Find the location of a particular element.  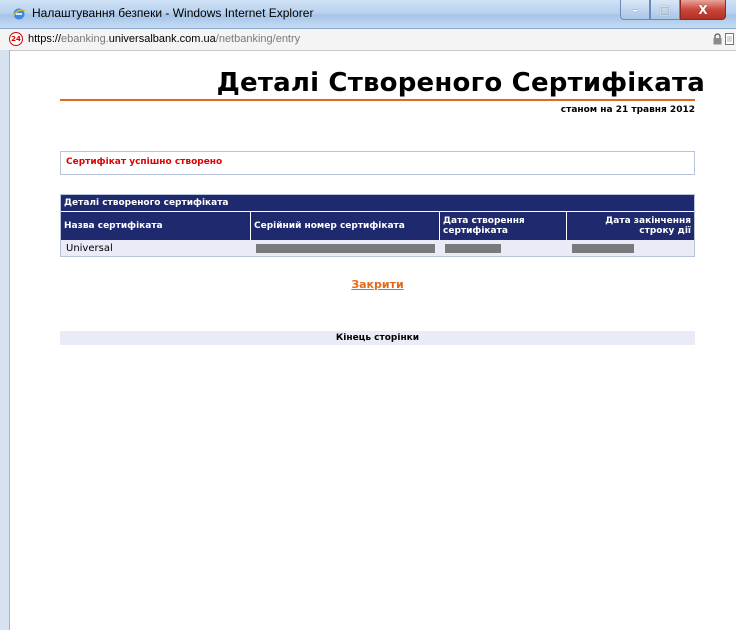

table-row: Universal is located at coordinates (377, 248).